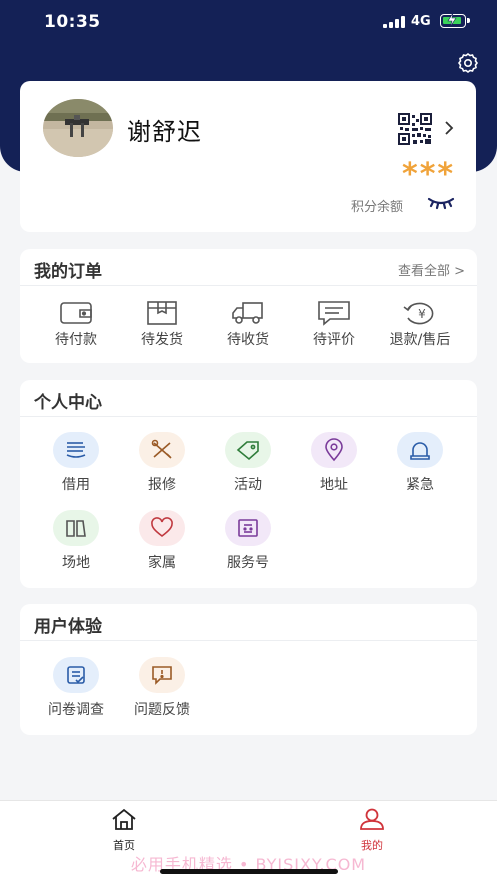  I want to click on orders-card: 我的订单 查看全部 > 待付款 待发货 待收货 待评价 ¥ 退款/售后, so click(248, 306).